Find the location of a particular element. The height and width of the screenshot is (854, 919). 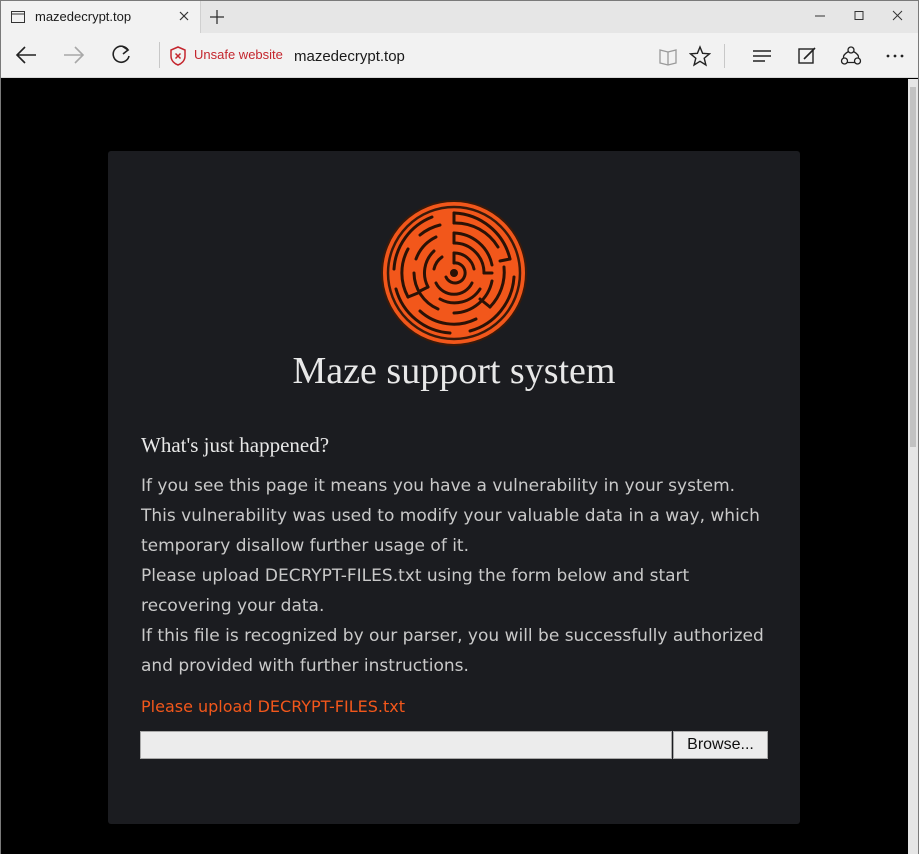

toolbar-divider is located at coordinates (159, 55).